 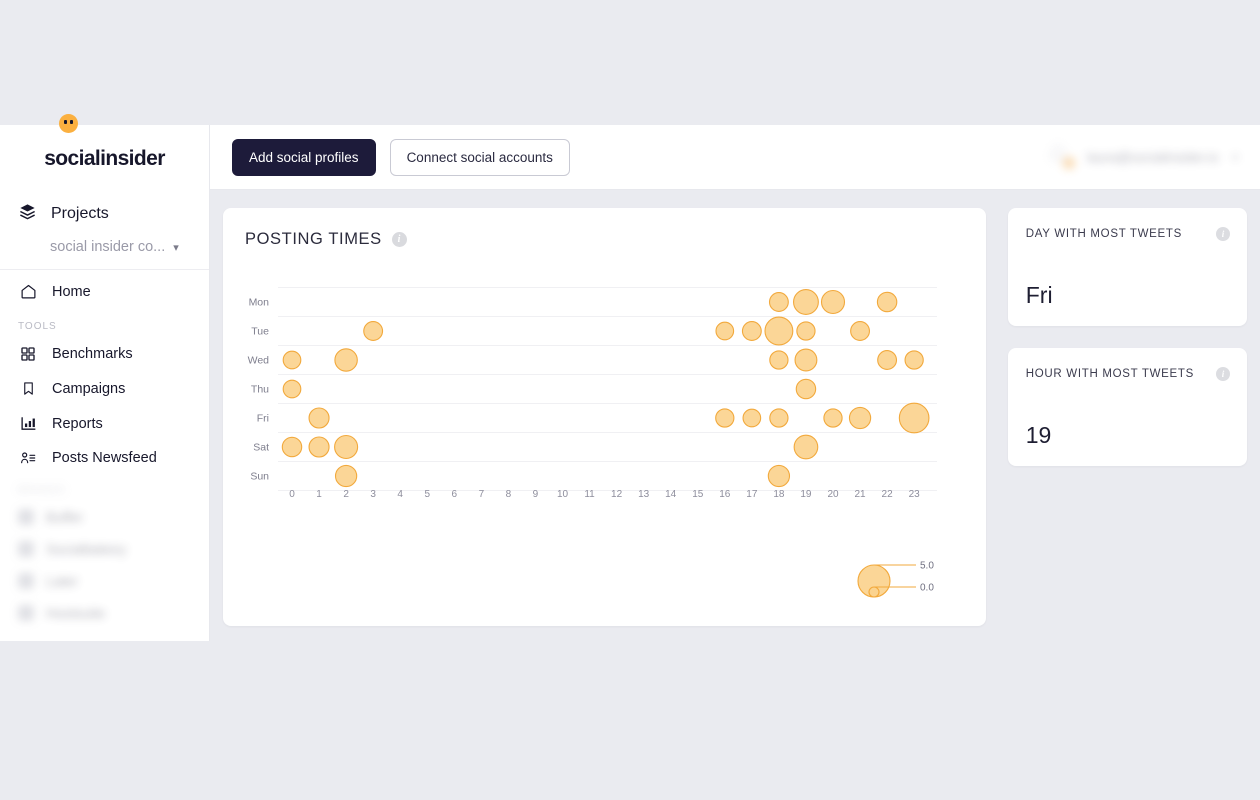 What do you see at coordinates (479, 157) in the screenshot?
I see `connect-social-accounts-button: Connect social accounts` at bounding box center [479, 157].